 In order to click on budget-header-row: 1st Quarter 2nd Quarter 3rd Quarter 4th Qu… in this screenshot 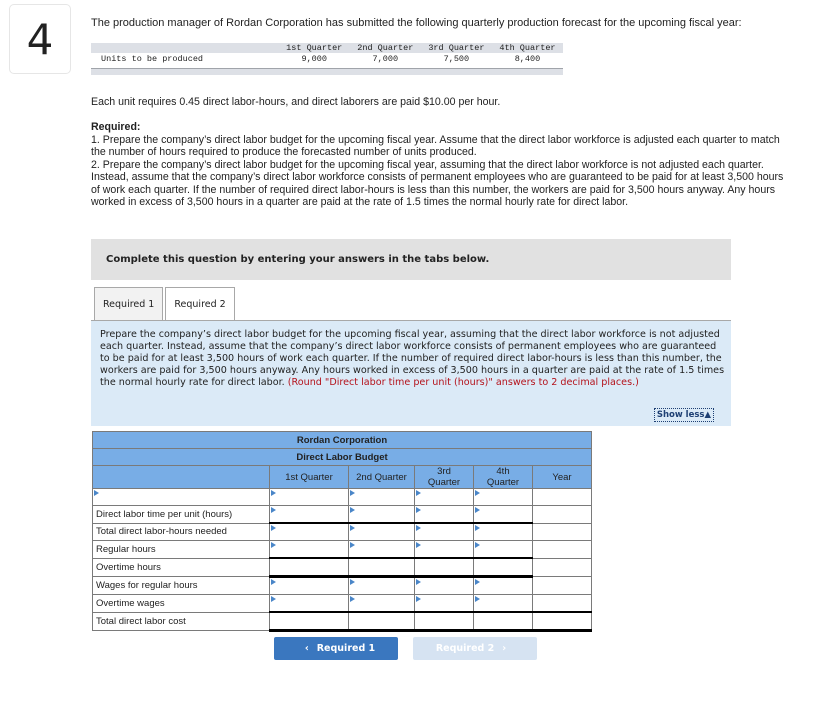, I will do `click(342, 477)`.